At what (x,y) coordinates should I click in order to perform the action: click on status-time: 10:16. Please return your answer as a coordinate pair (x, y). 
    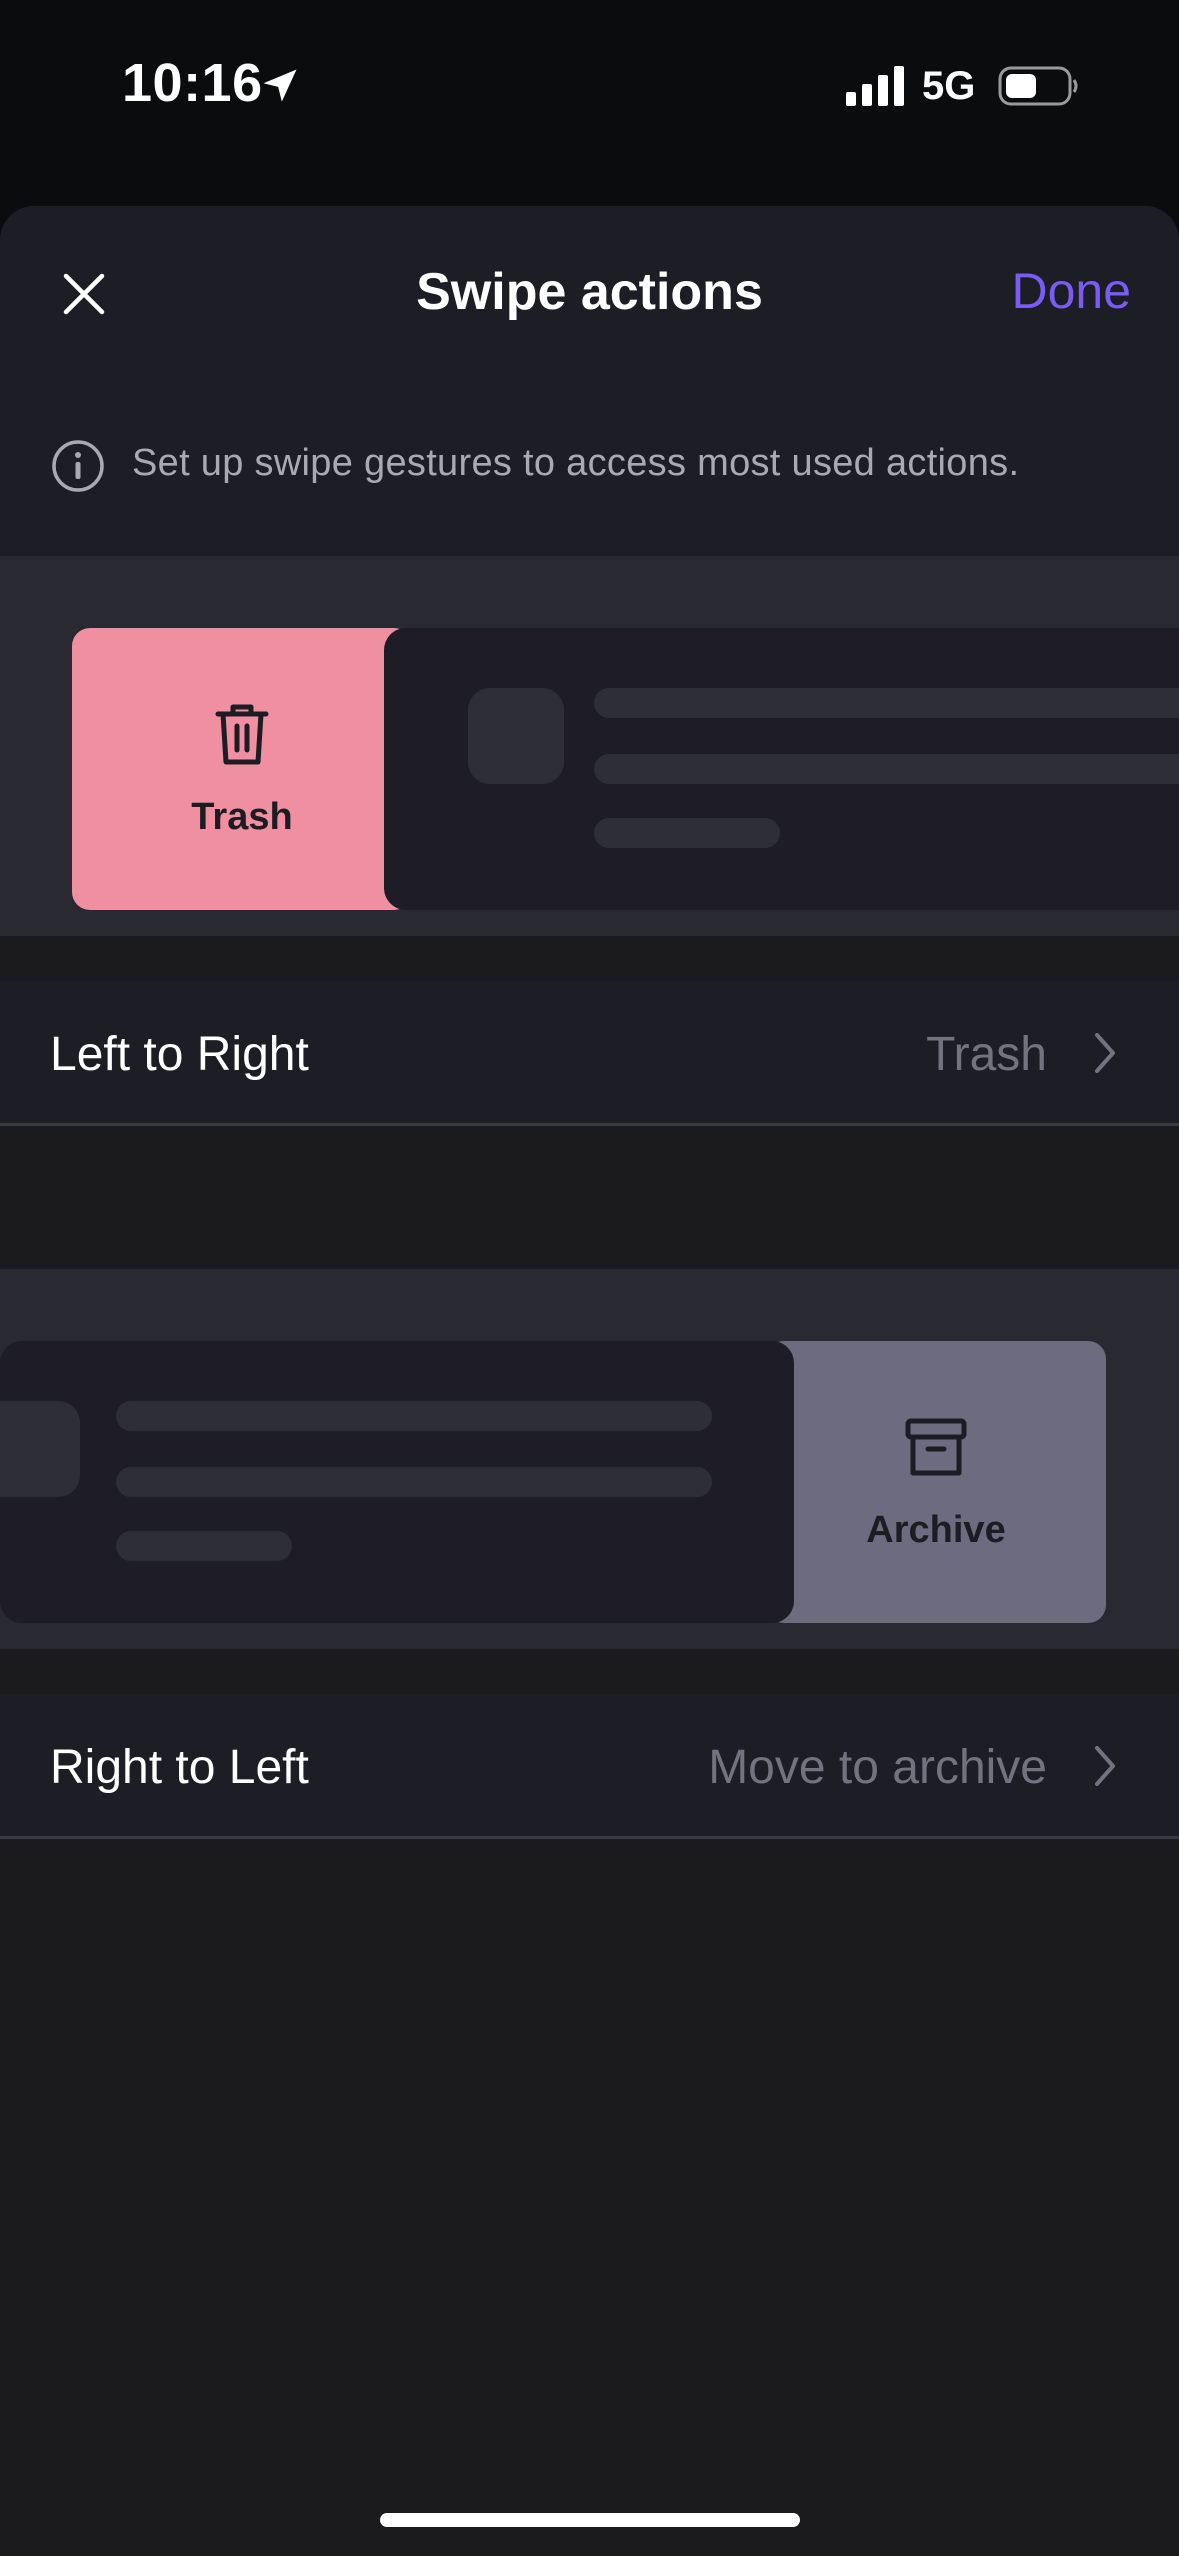
    Looking at the image, I should click on (192, 83).